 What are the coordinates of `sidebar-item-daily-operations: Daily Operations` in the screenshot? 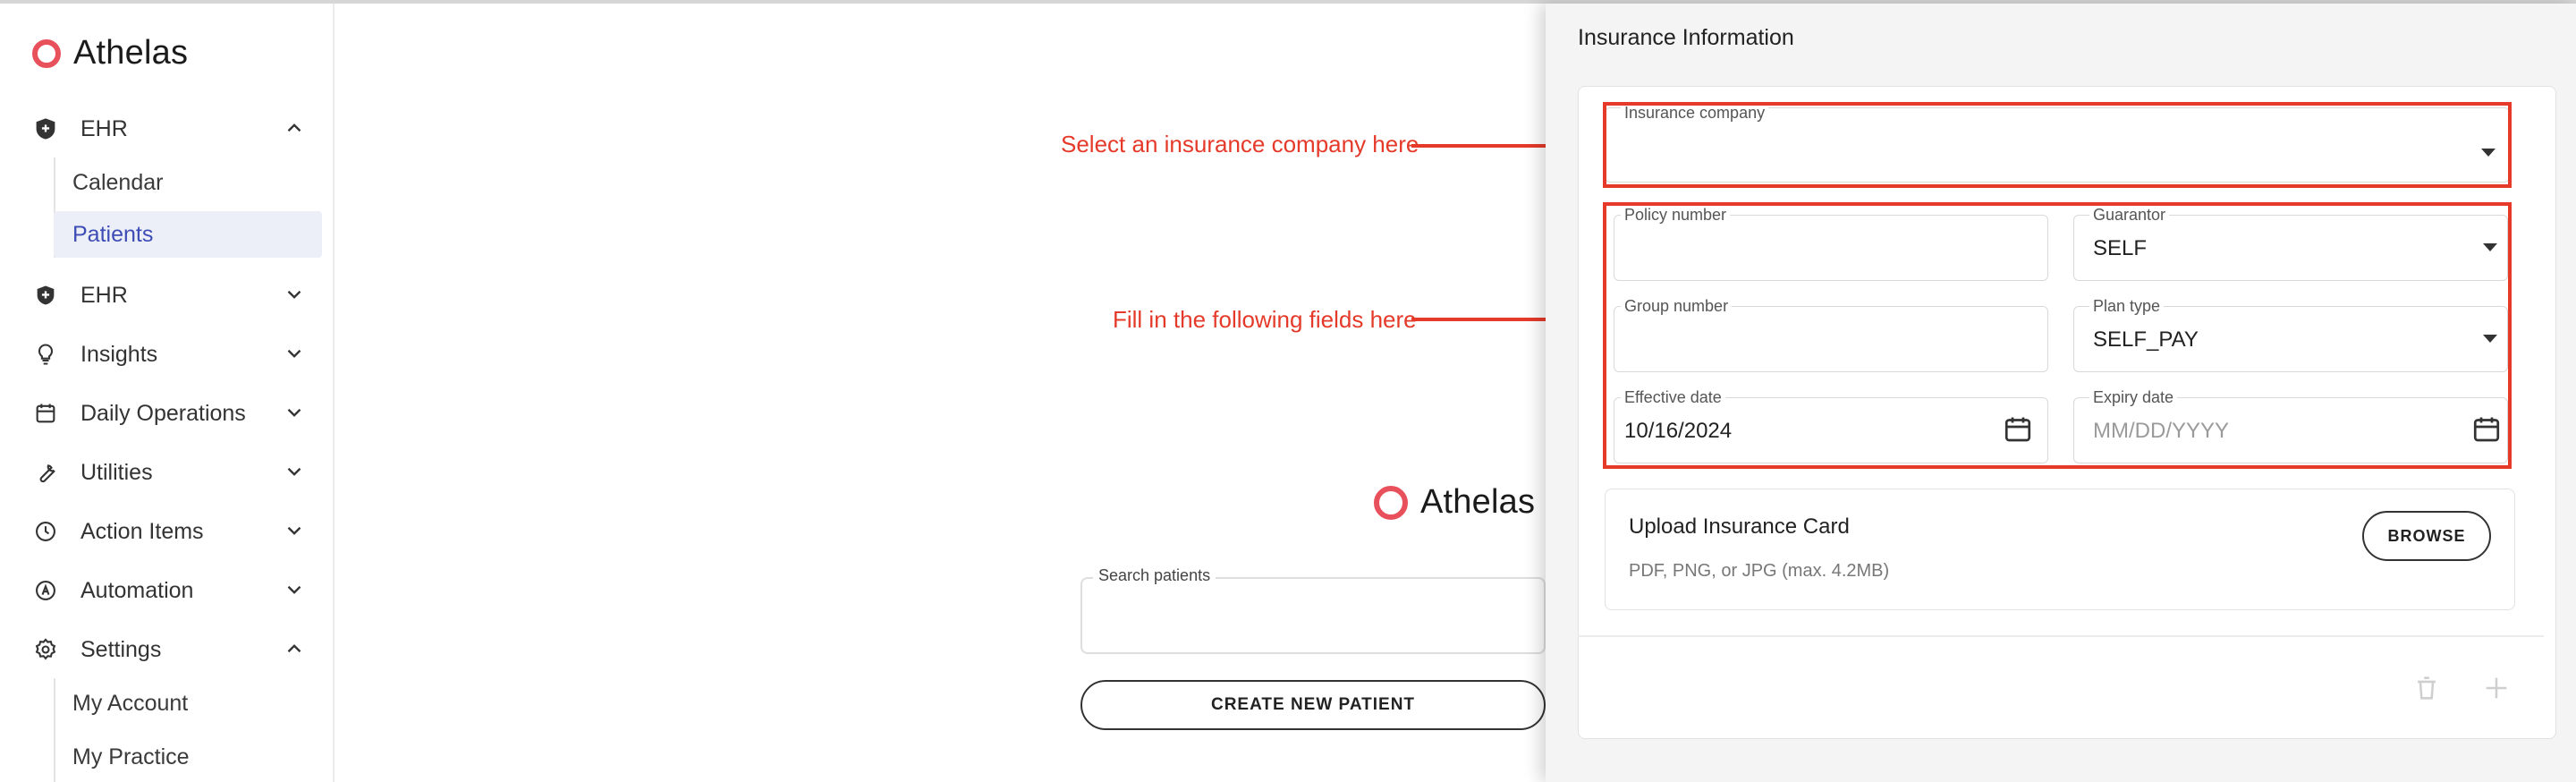 It's located at (170, 413).